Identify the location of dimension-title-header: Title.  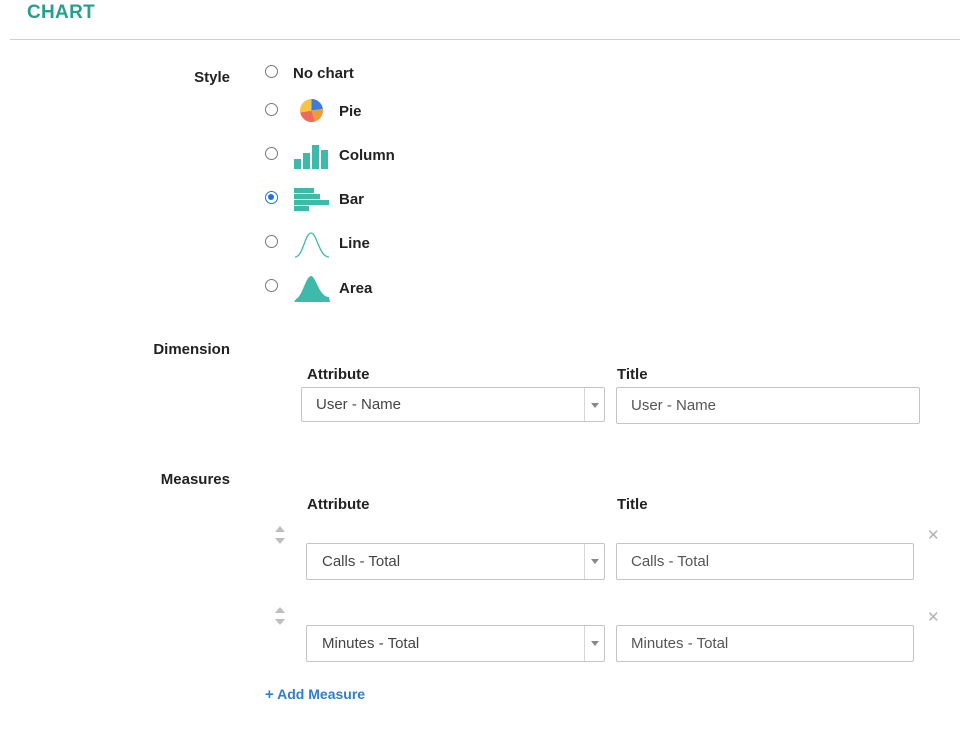
(632, 374).